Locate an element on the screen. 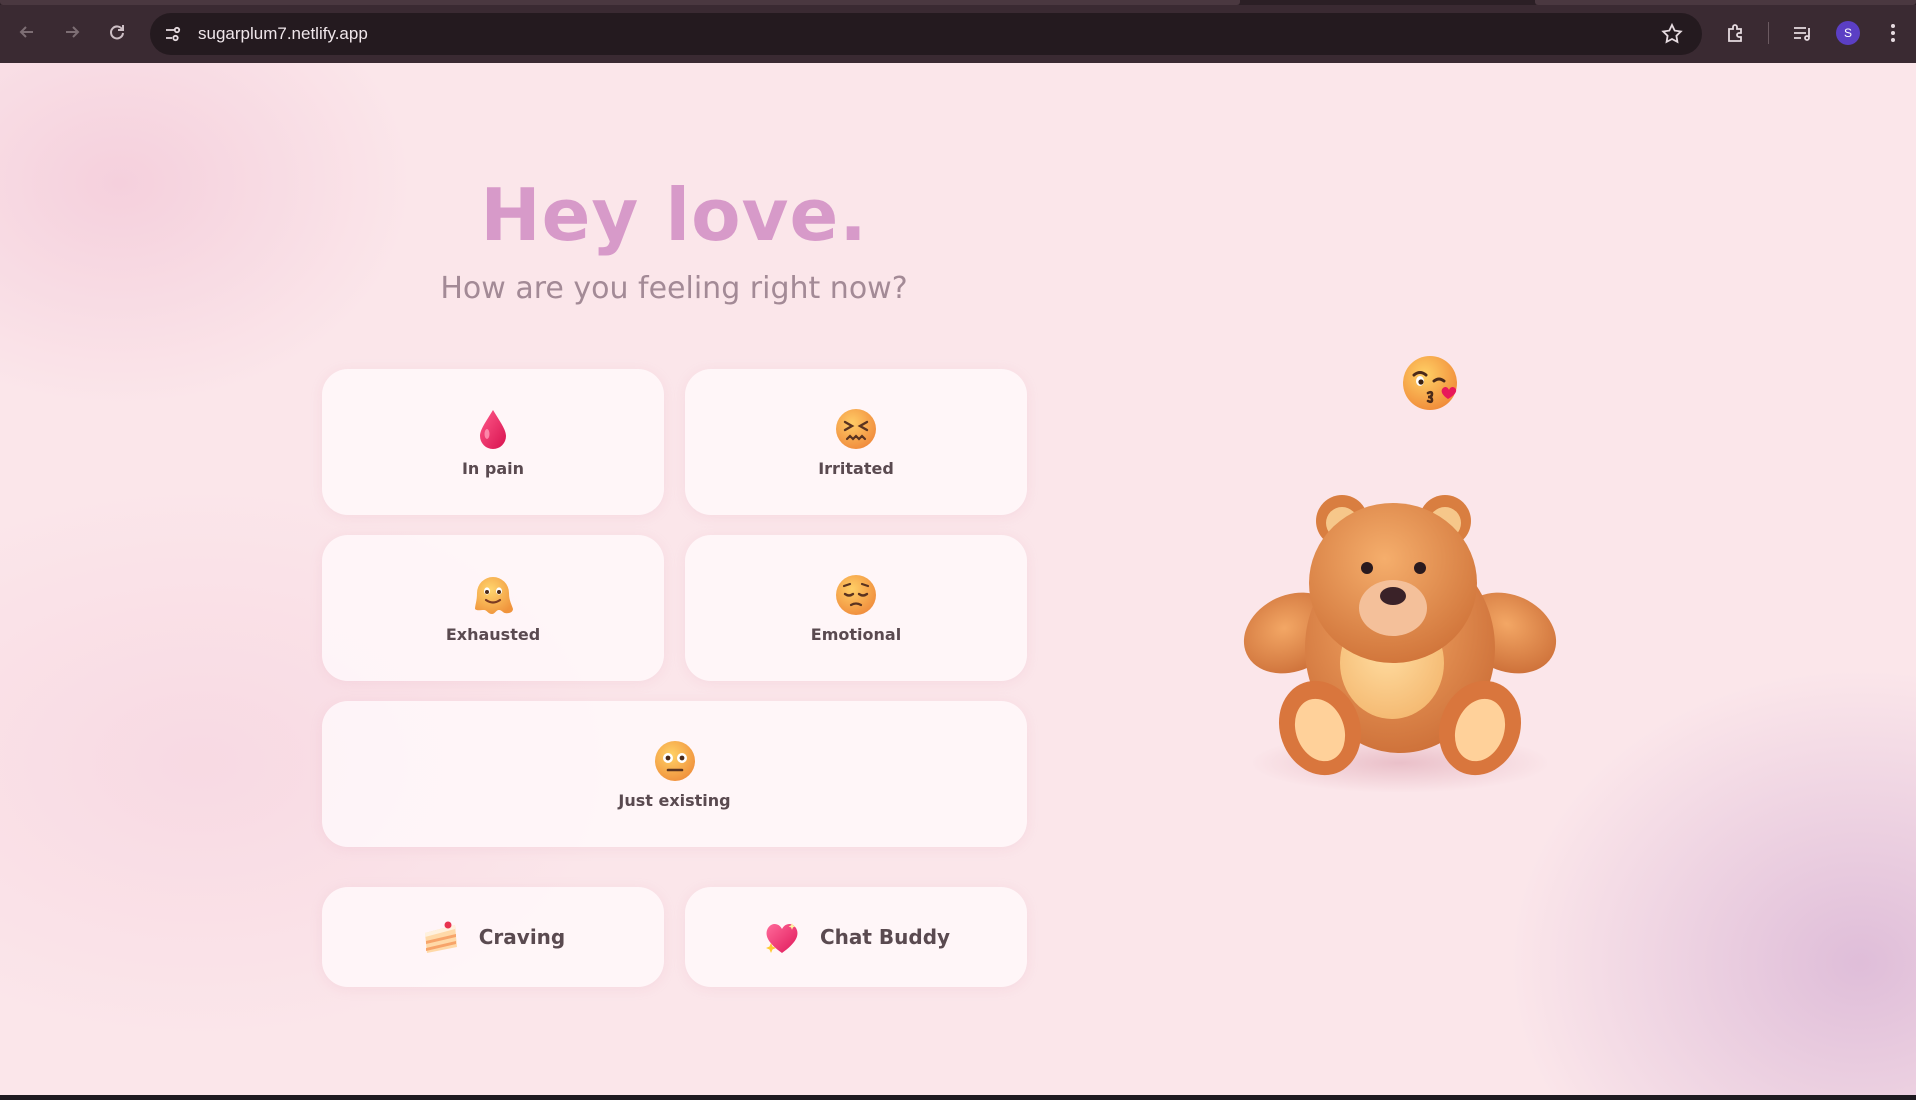 The width and height of the screenshot is (1916, 1100). profile-avatar: S is located at coordinates (1848, 33).